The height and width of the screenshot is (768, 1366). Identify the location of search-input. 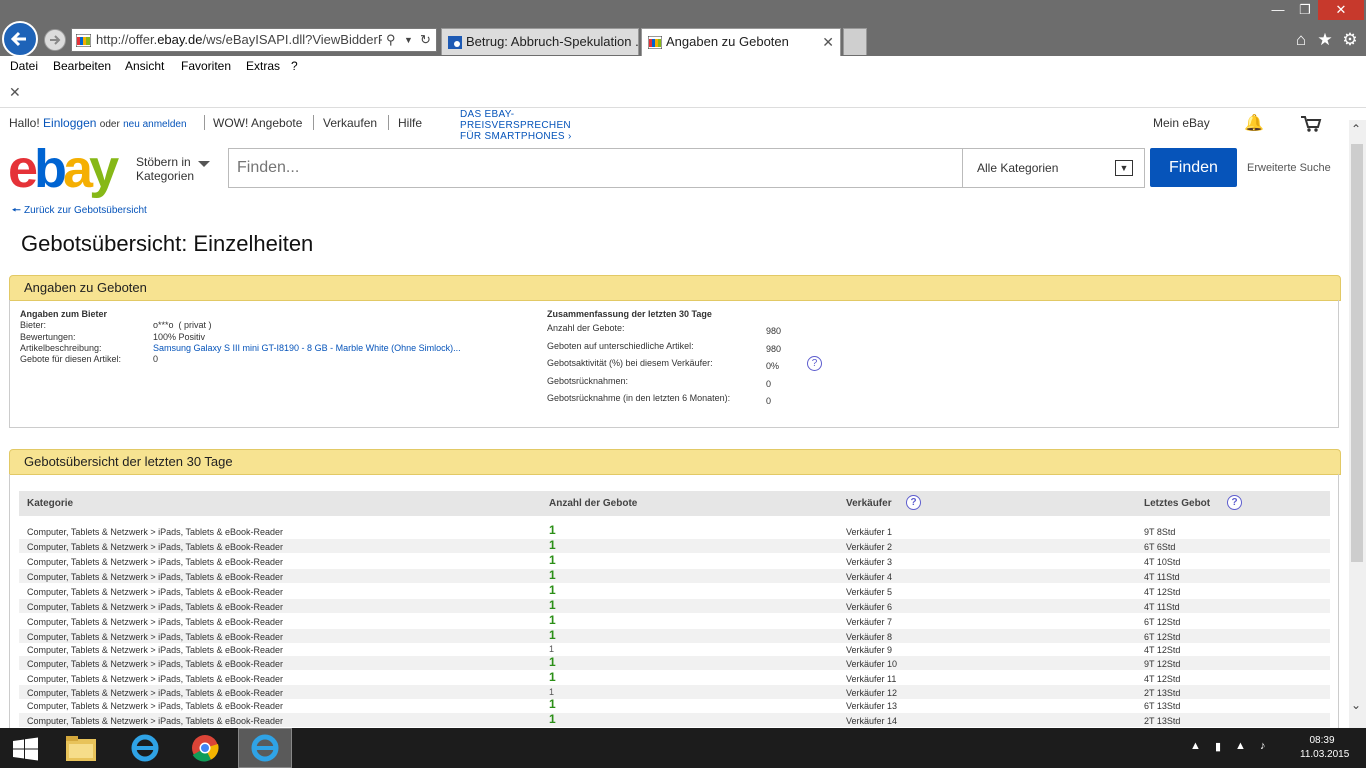
(595, 168).